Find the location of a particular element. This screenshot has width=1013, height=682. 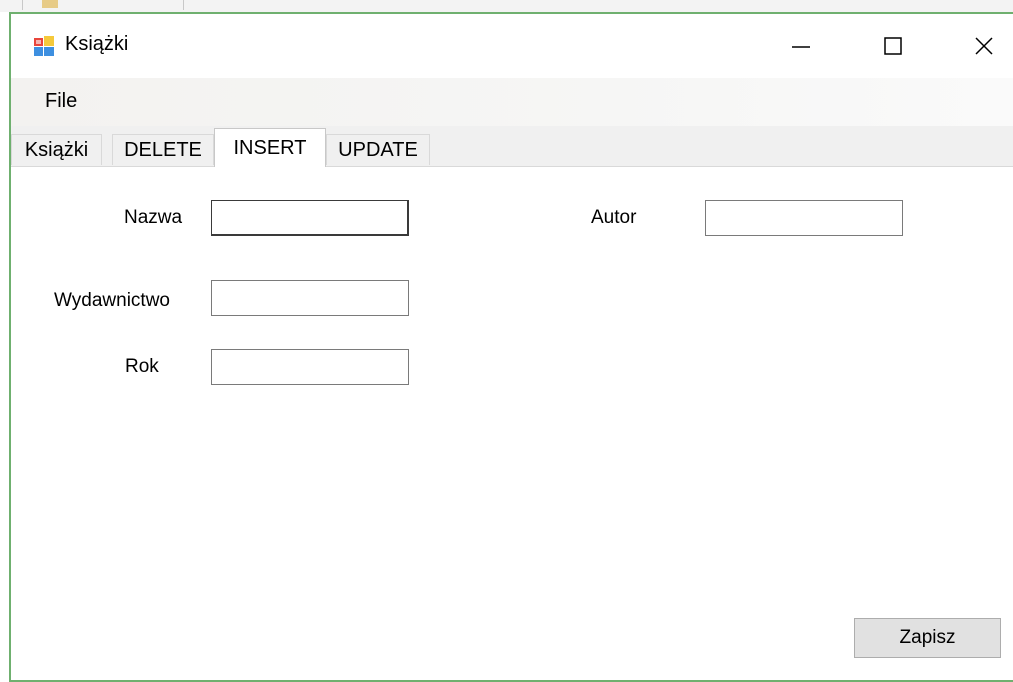

close-button is located at coordinates (984, 46).